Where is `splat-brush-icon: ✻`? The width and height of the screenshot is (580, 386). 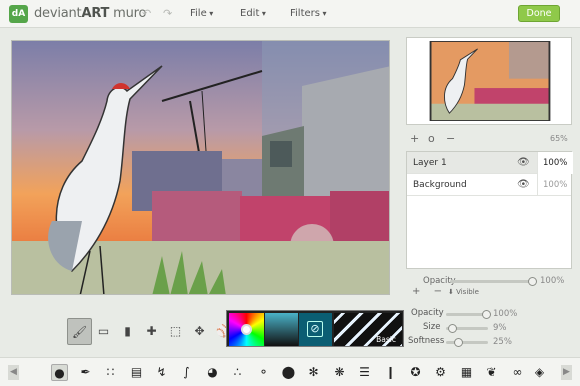
splat-brush-icon: ✻ is located at coordinates (313, 372).